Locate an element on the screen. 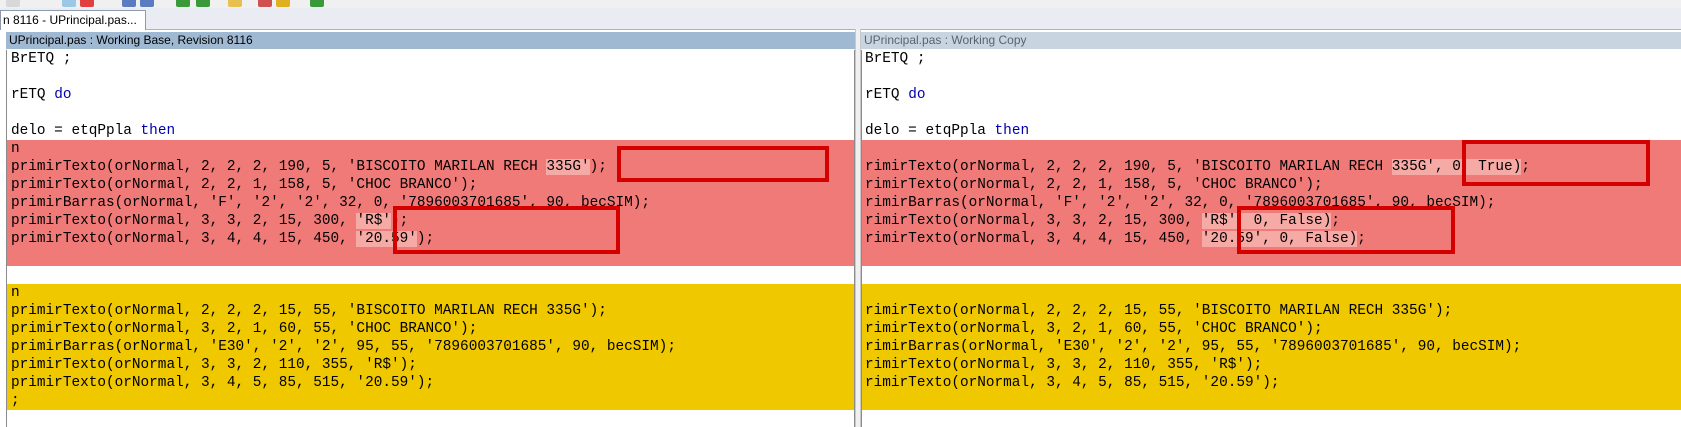 This screenshot has width=1681, height=427. folder-icon is located at coordinates (235, 3).